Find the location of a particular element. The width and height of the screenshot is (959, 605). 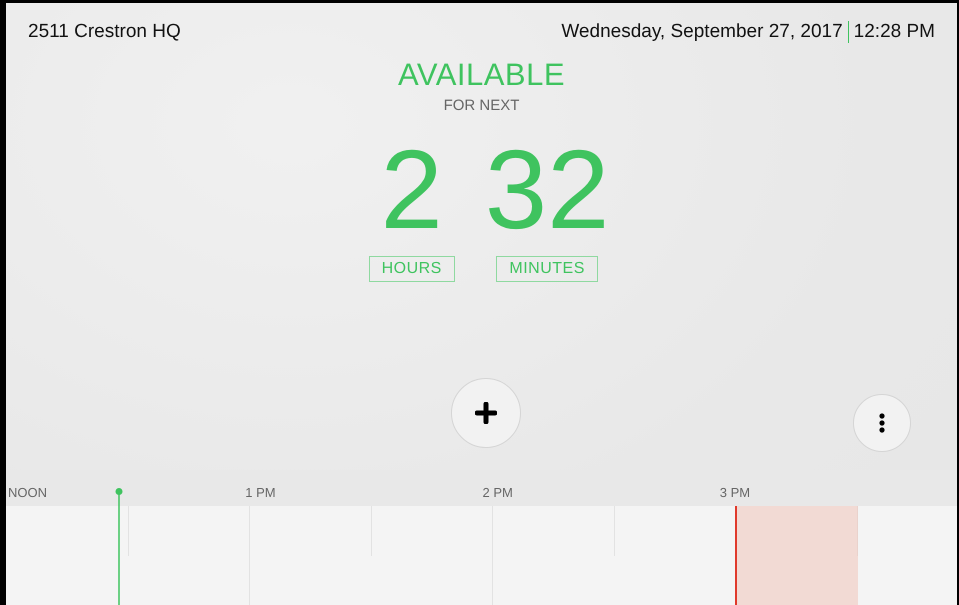

time-text: 12:28 PM is located at coordinates (894, 32).